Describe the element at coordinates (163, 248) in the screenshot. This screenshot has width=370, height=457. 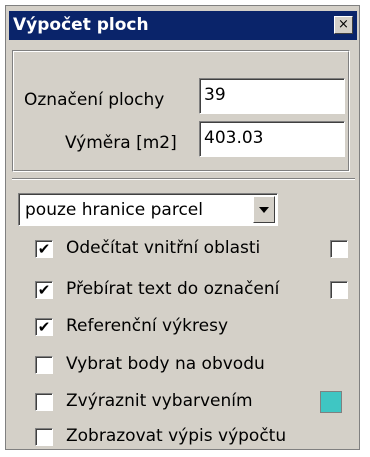
I see `subtract-inner-areas-label: Odečítat vnitřní oblasti` at that location.